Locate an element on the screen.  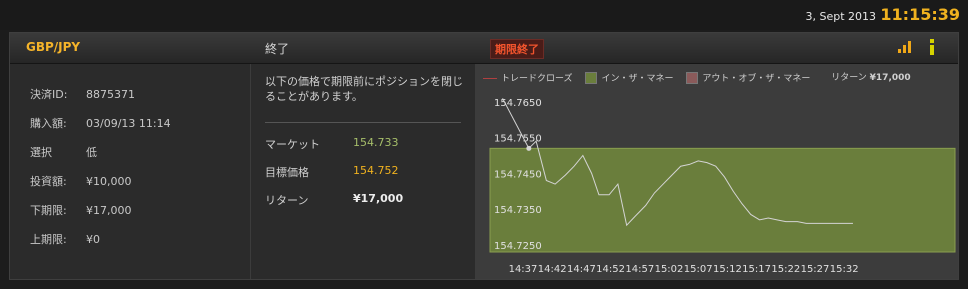
x-tick-label: 15:12 is located at coordinates (727, 269).